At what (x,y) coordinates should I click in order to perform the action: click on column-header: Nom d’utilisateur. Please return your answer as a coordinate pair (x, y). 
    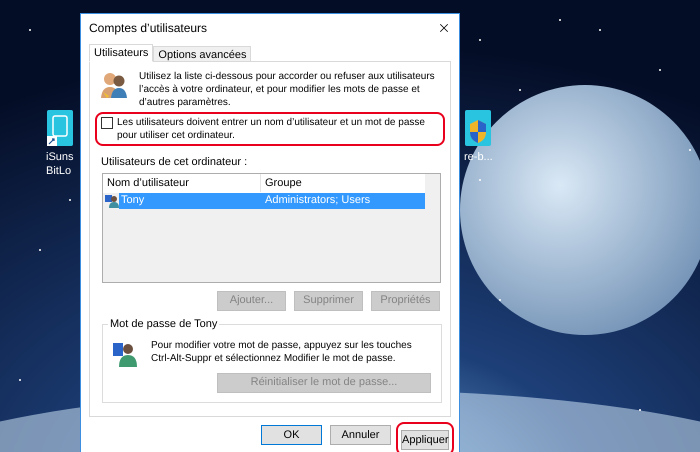
    Looking at the image, I should click on (182, 183).